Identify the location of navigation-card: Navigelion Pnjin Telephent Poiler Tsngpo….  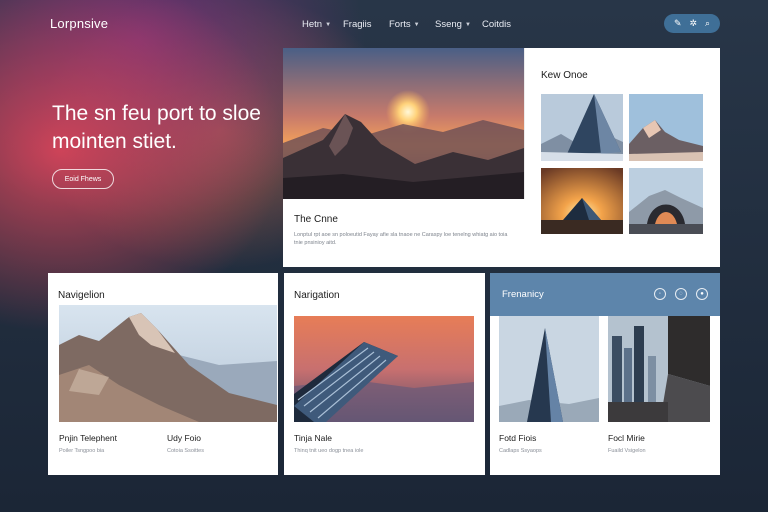
(163, 374).